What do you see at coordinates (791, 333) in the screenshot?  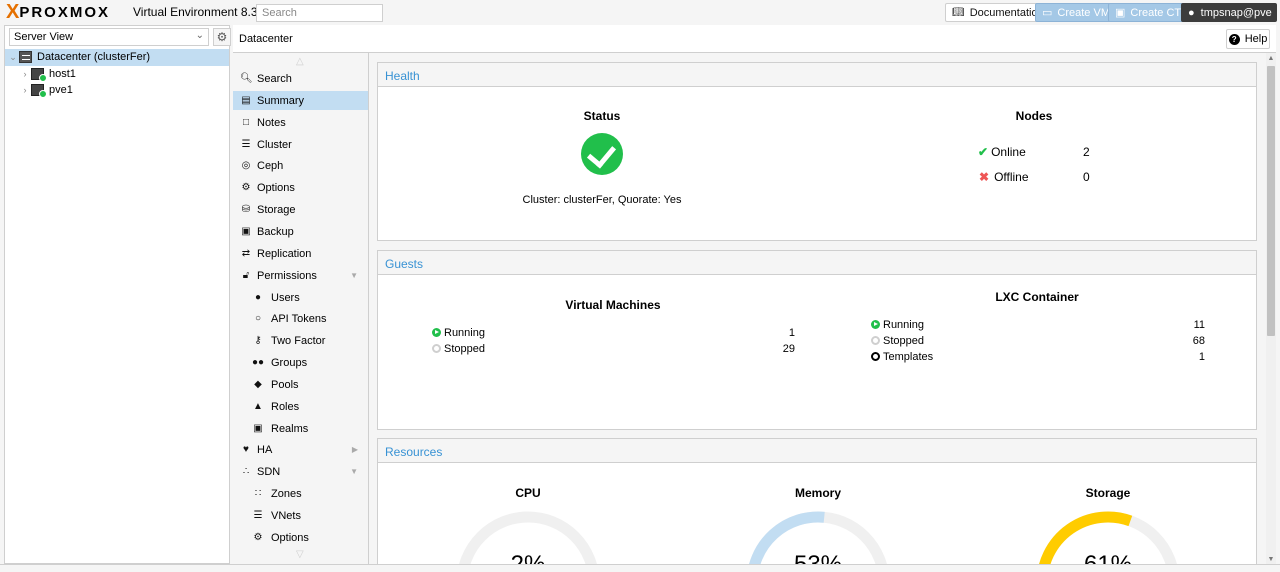 I see `vm-running-count: 1` at bounding box center [791, 333].